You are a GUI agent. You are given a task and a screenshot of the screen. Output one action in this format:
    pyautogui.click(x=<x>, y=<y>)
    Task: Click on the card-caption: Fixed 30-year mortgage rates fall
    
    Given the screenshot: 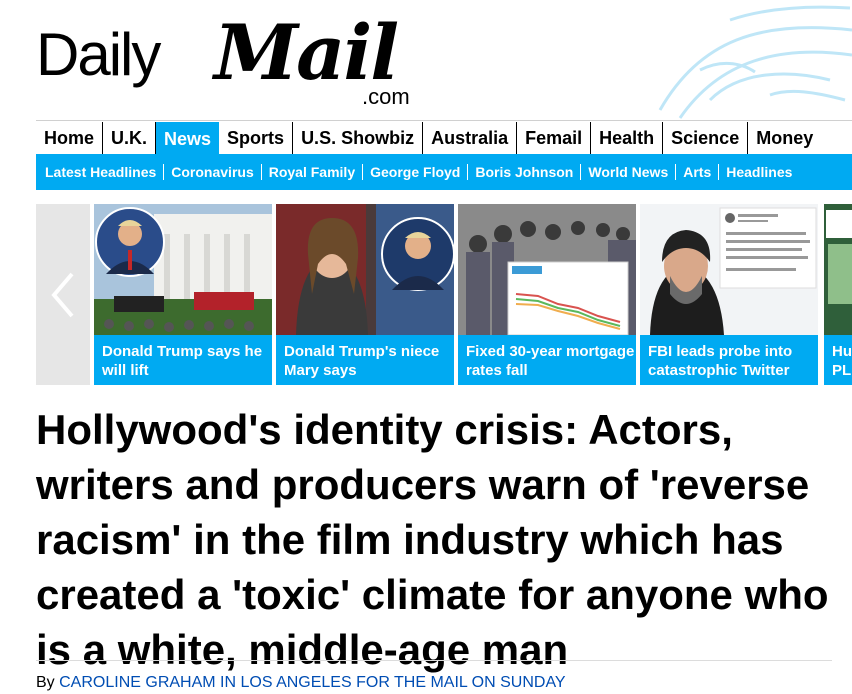 What is the action you would take?
    pyautogui.click(x=547, y=360)
    